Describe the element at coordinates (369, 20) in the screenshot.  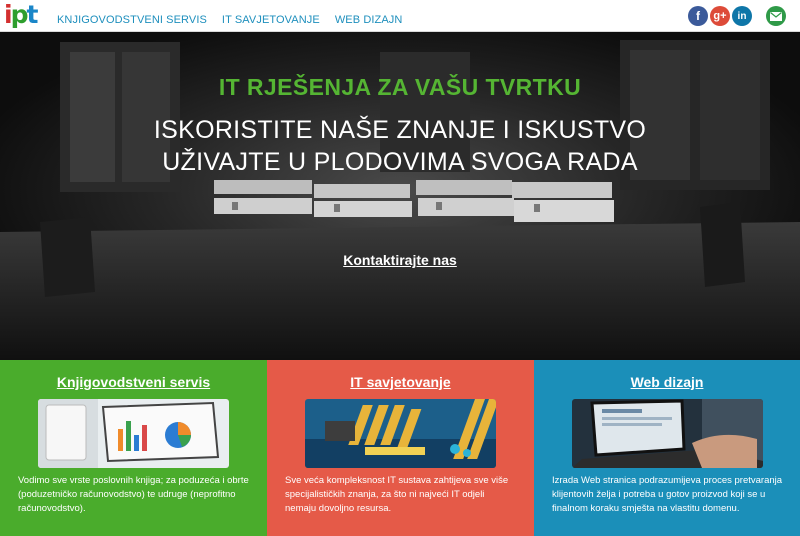
I see `nav-web-dizajn: WEB DIZAJN` at that location.